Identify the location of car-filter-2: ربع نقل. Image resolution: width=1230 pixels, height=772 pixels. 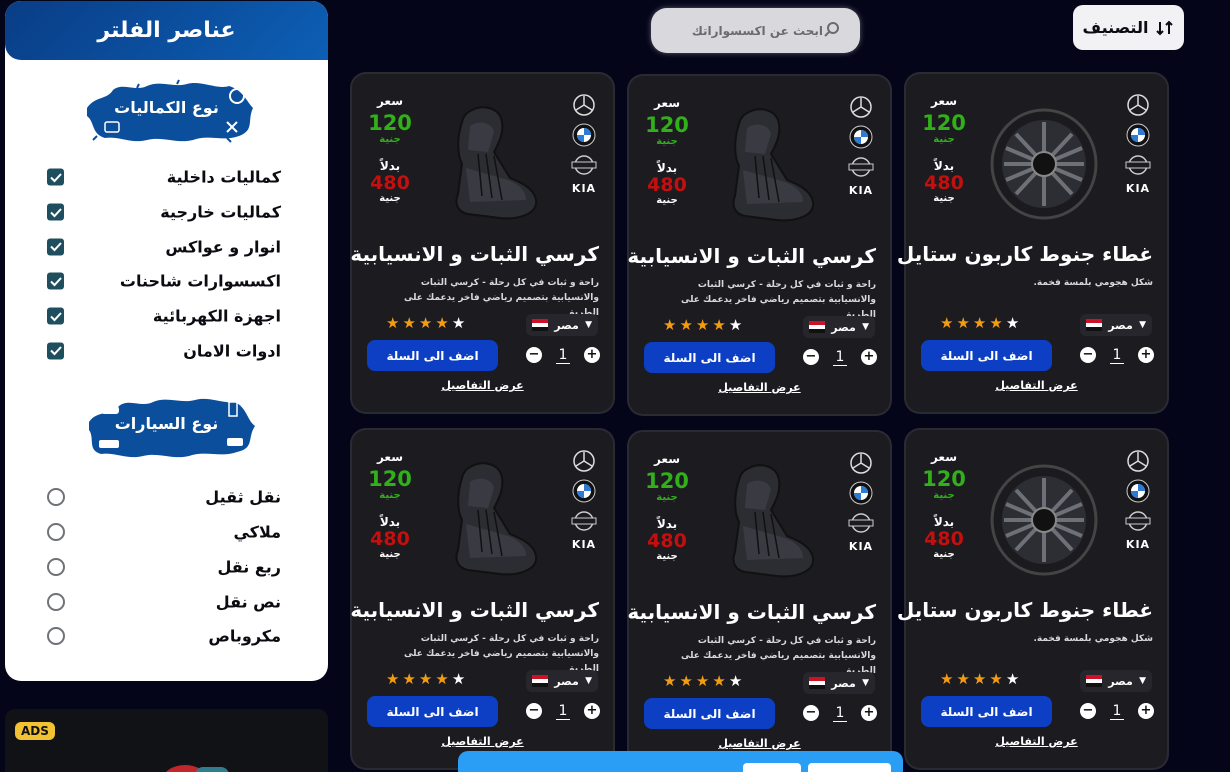
(166, 567).